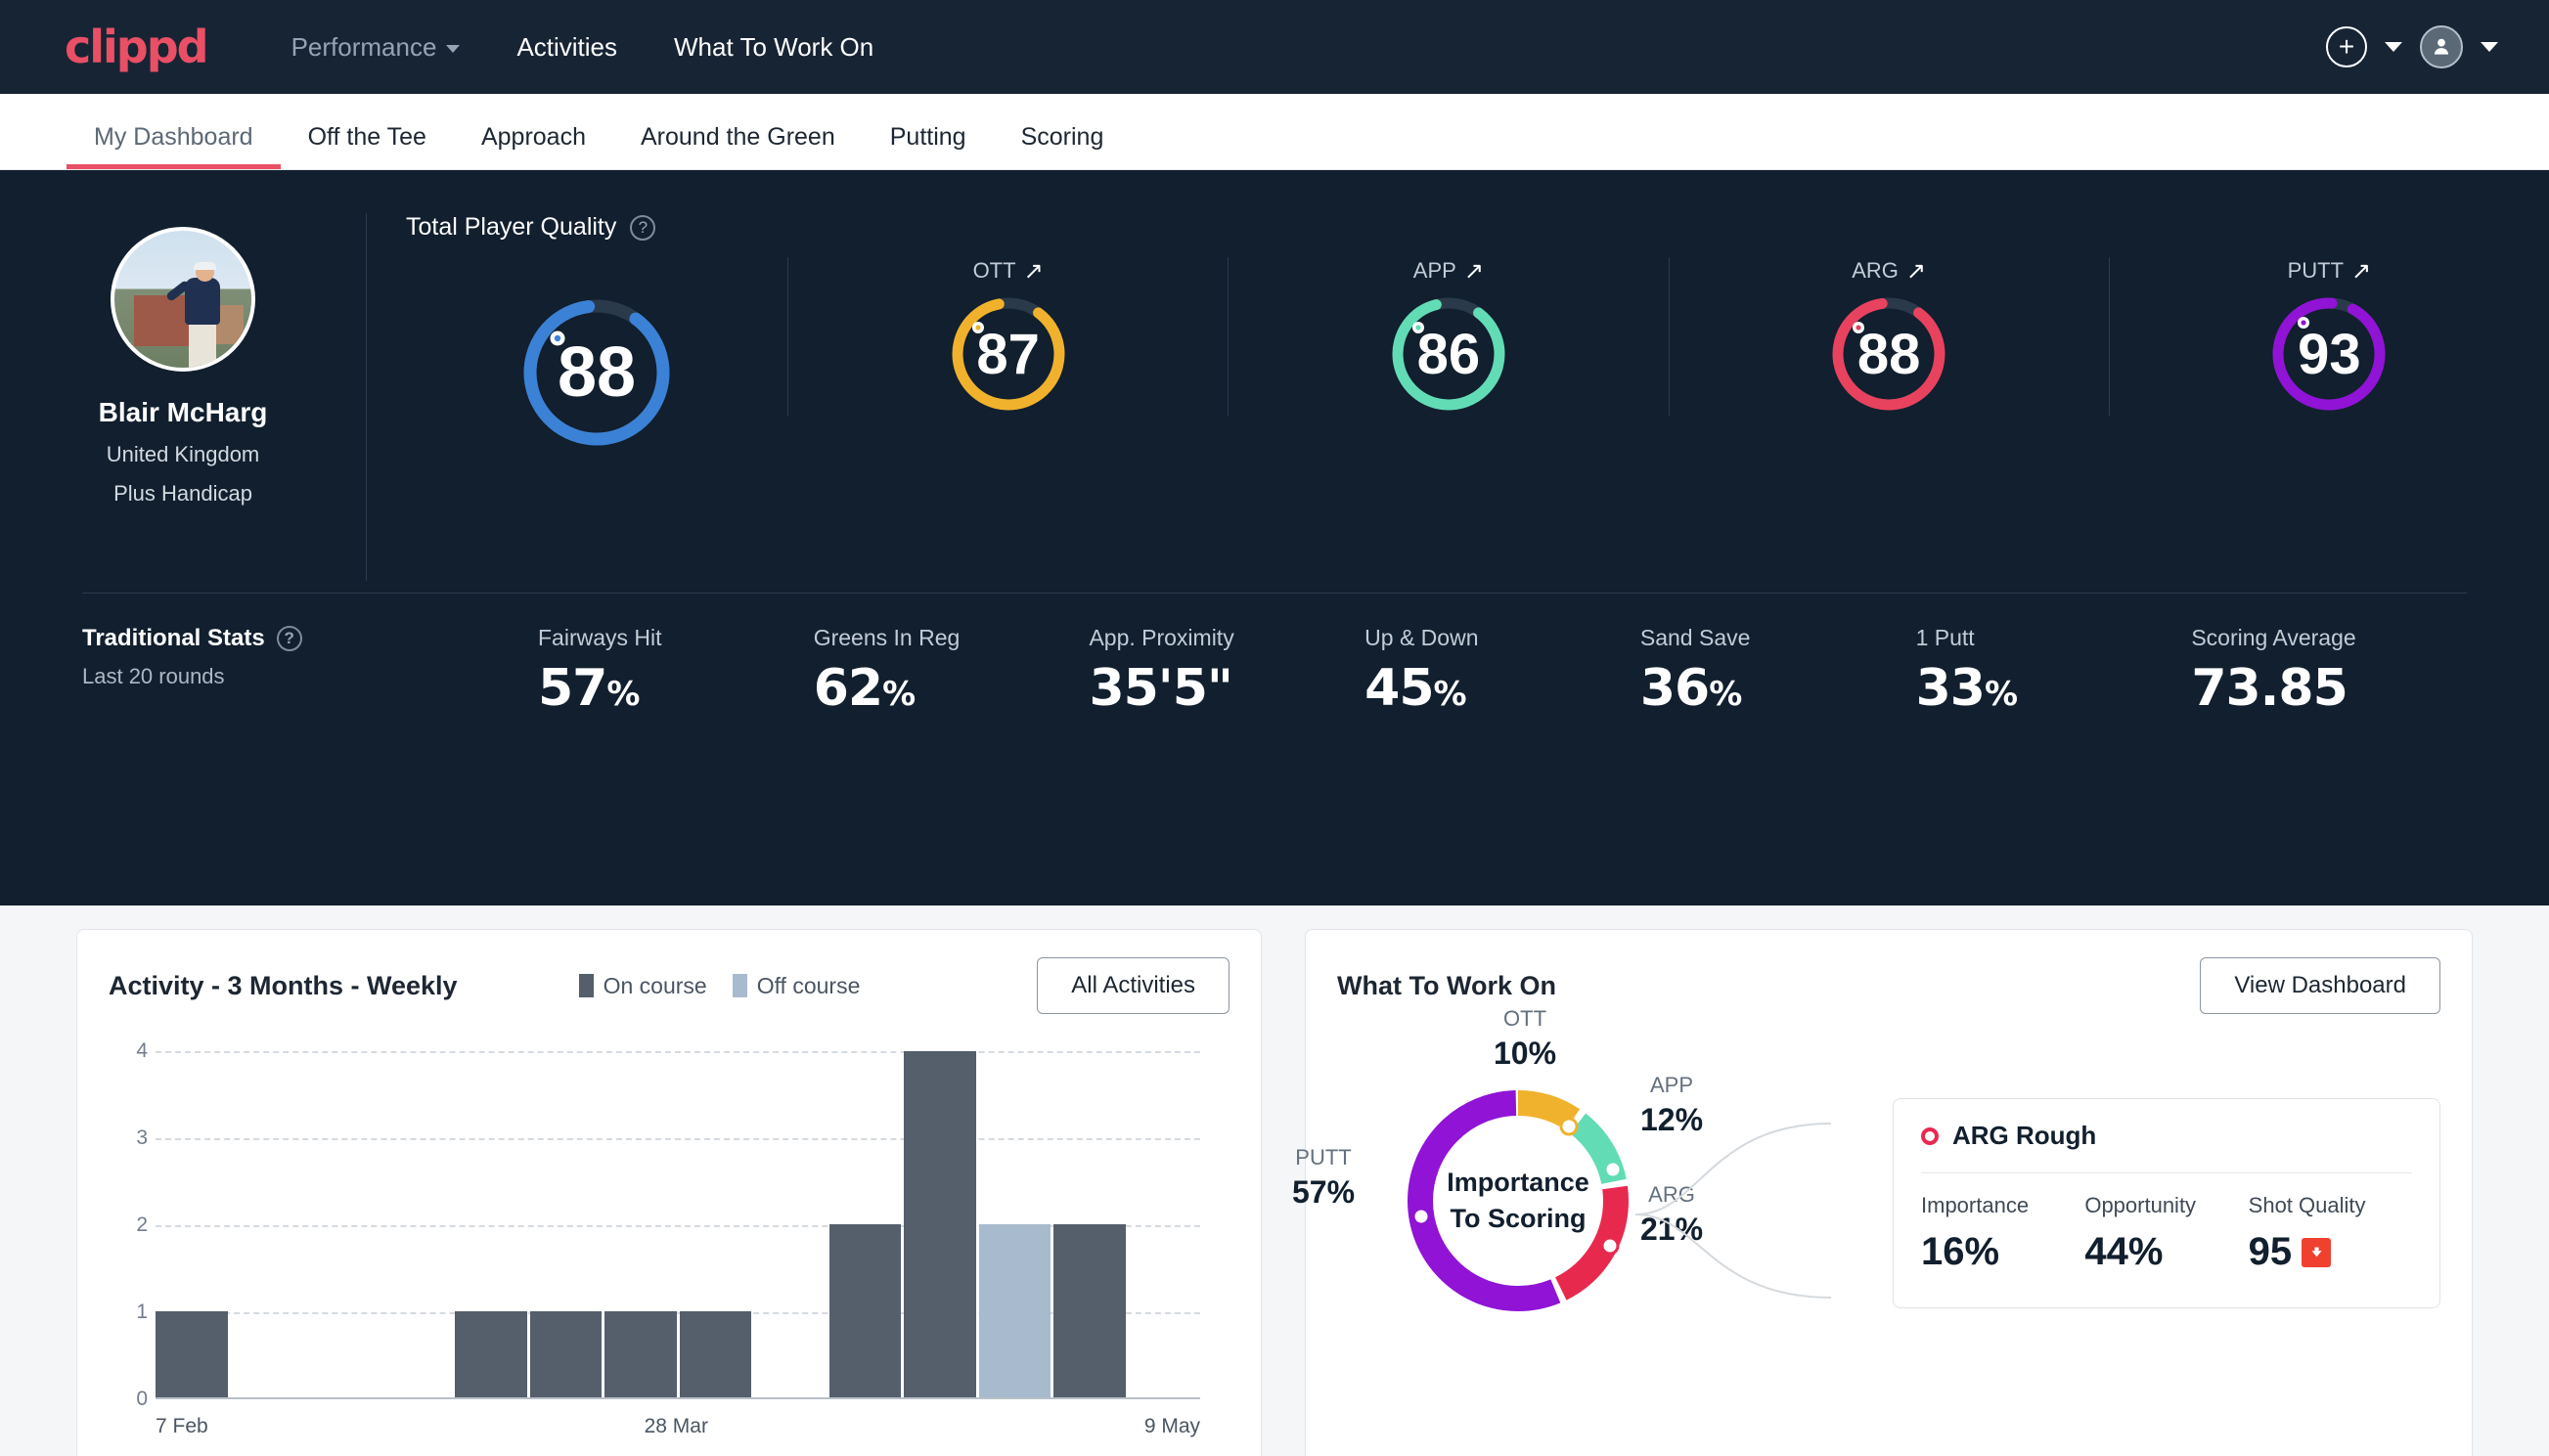  I want to click on donut-label-putt-key: PUTT, so click(1324, 1157).